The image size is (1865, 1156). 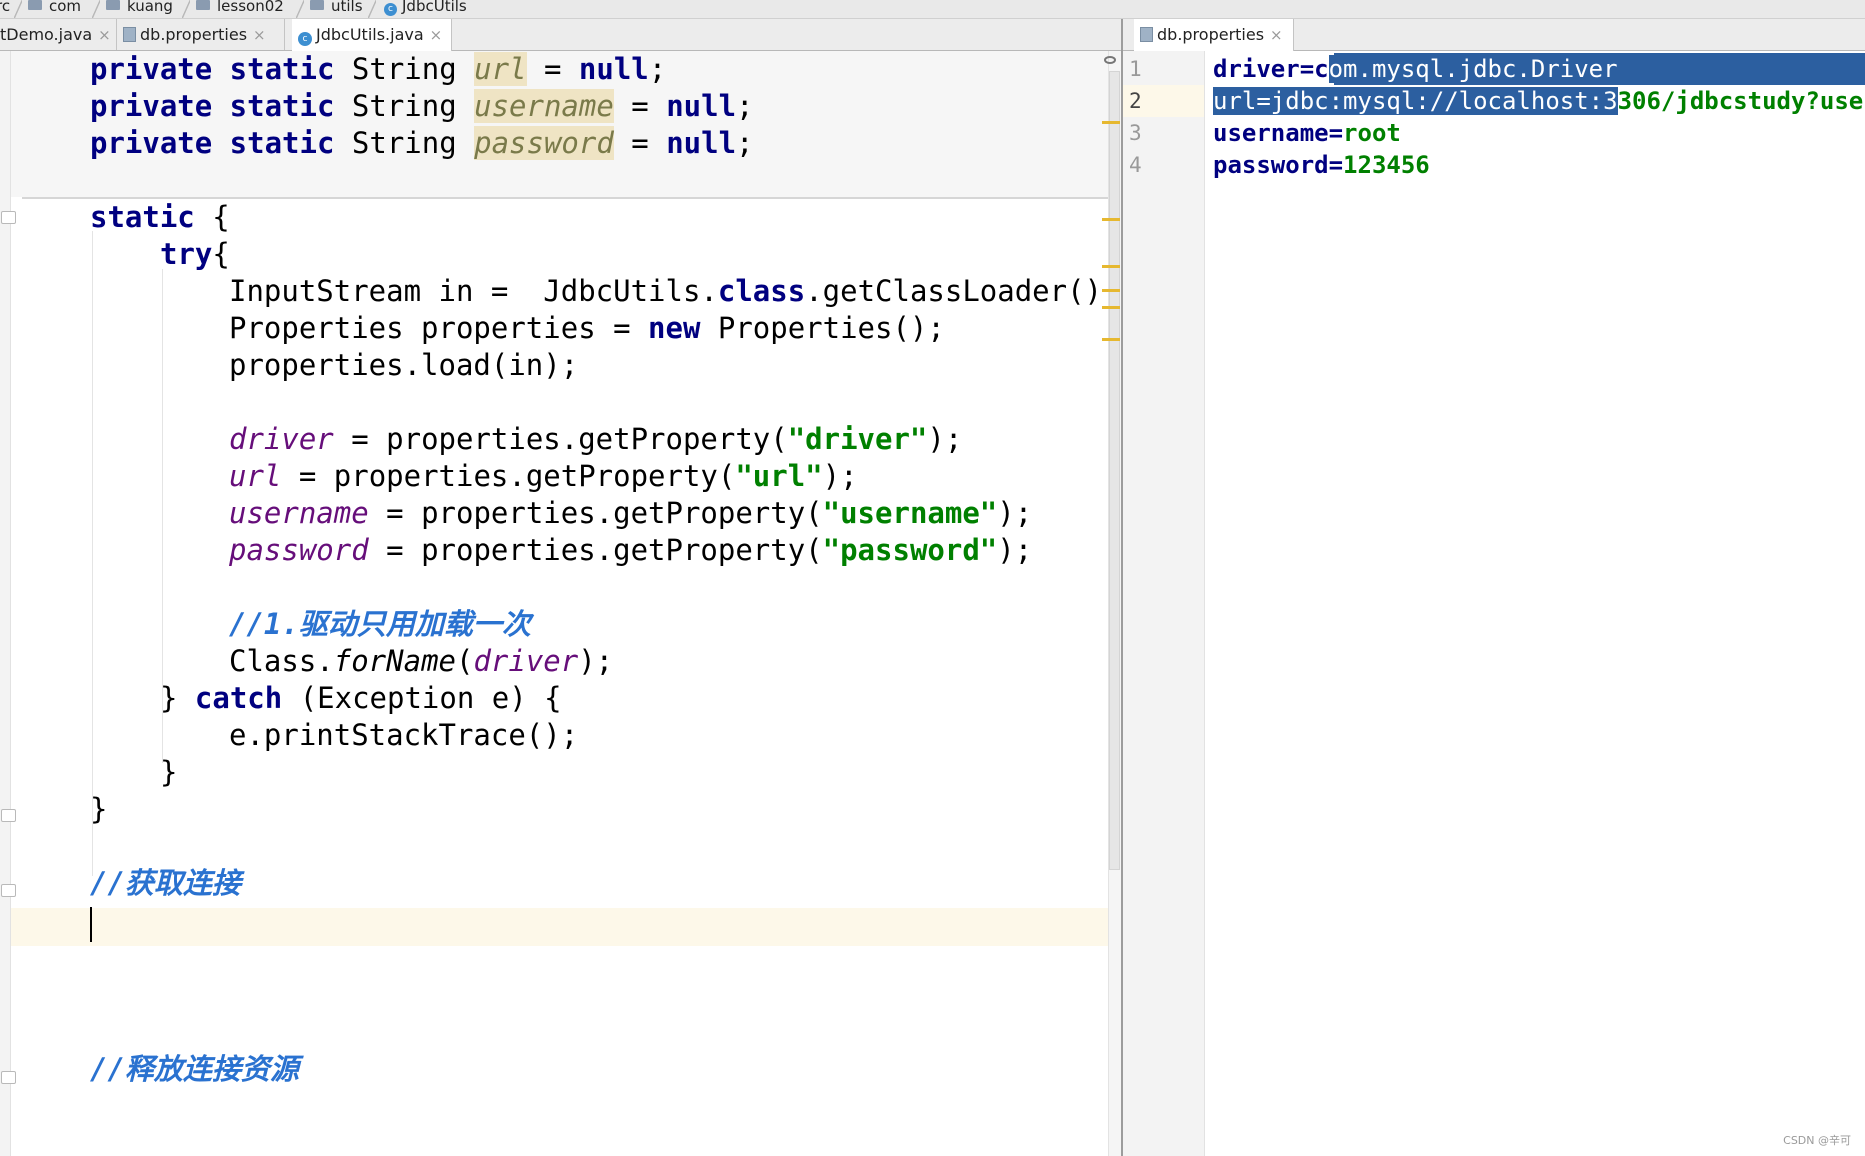 What do you see at coordinates (1164, 603) in the screenshot?
I see `line-number-gutter` at bounding box center [1164, 603].